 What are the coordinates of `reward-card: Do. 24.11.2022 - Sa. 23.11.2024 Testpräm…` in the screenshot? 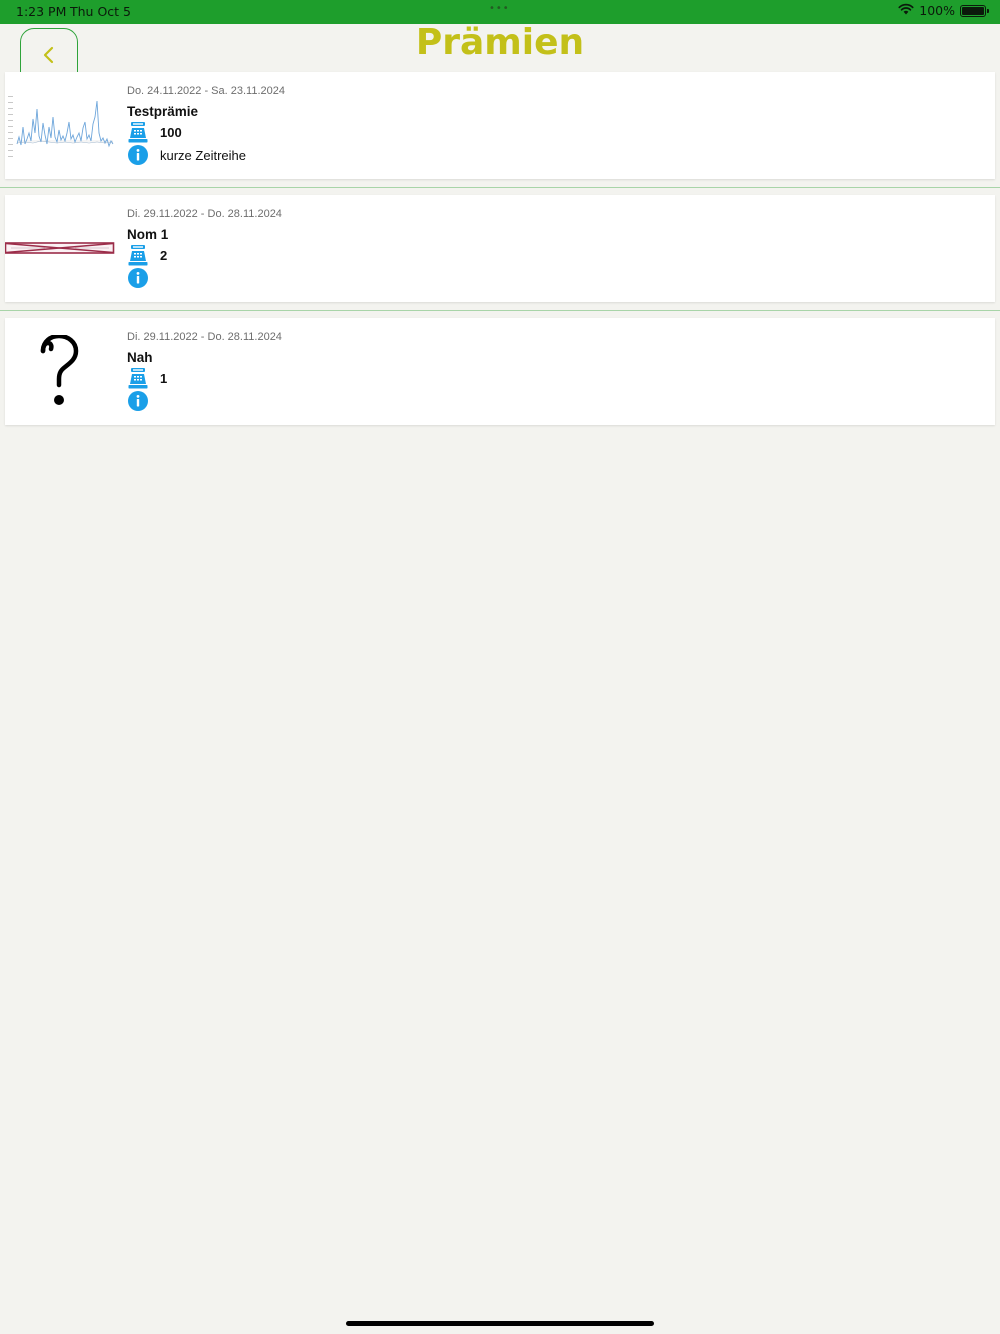 It's located at (500, 125).